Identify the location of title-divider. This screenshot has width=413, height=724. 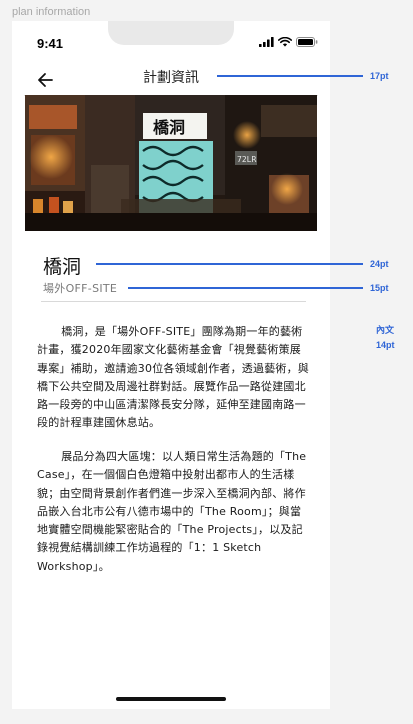
(173, 301).